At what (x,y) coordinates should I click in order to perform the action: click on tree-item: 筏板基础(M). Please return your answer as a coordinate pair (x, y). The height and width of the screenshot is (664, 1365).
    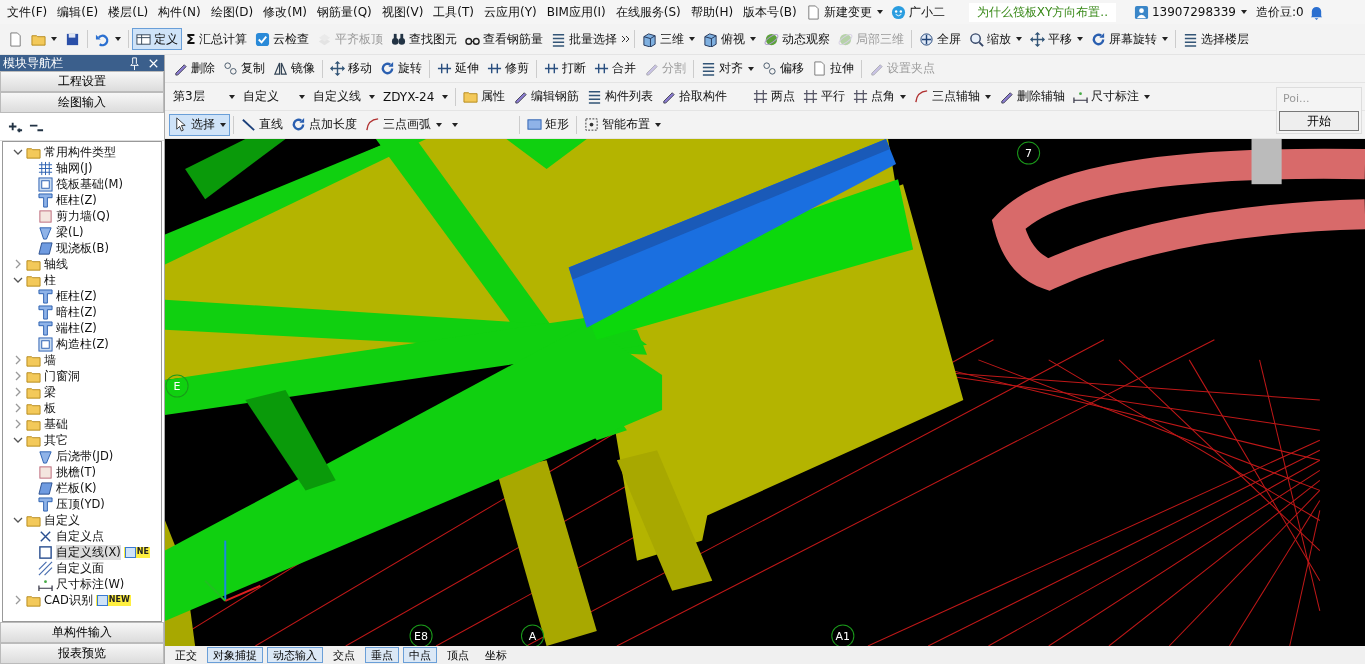
    Looking at the image, I should click on (89, 184).